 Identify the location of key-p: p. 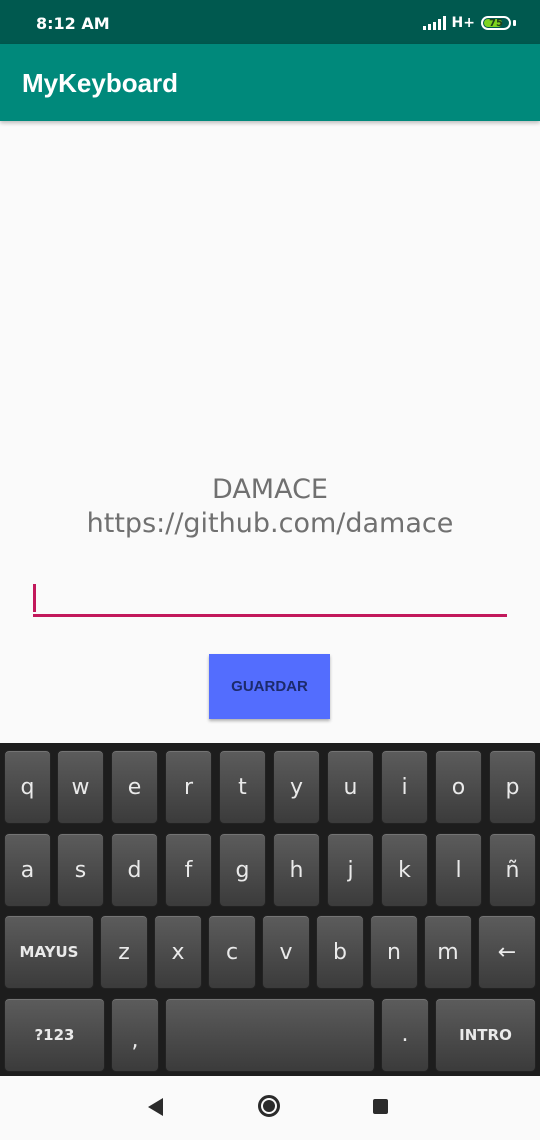
(512, 787).